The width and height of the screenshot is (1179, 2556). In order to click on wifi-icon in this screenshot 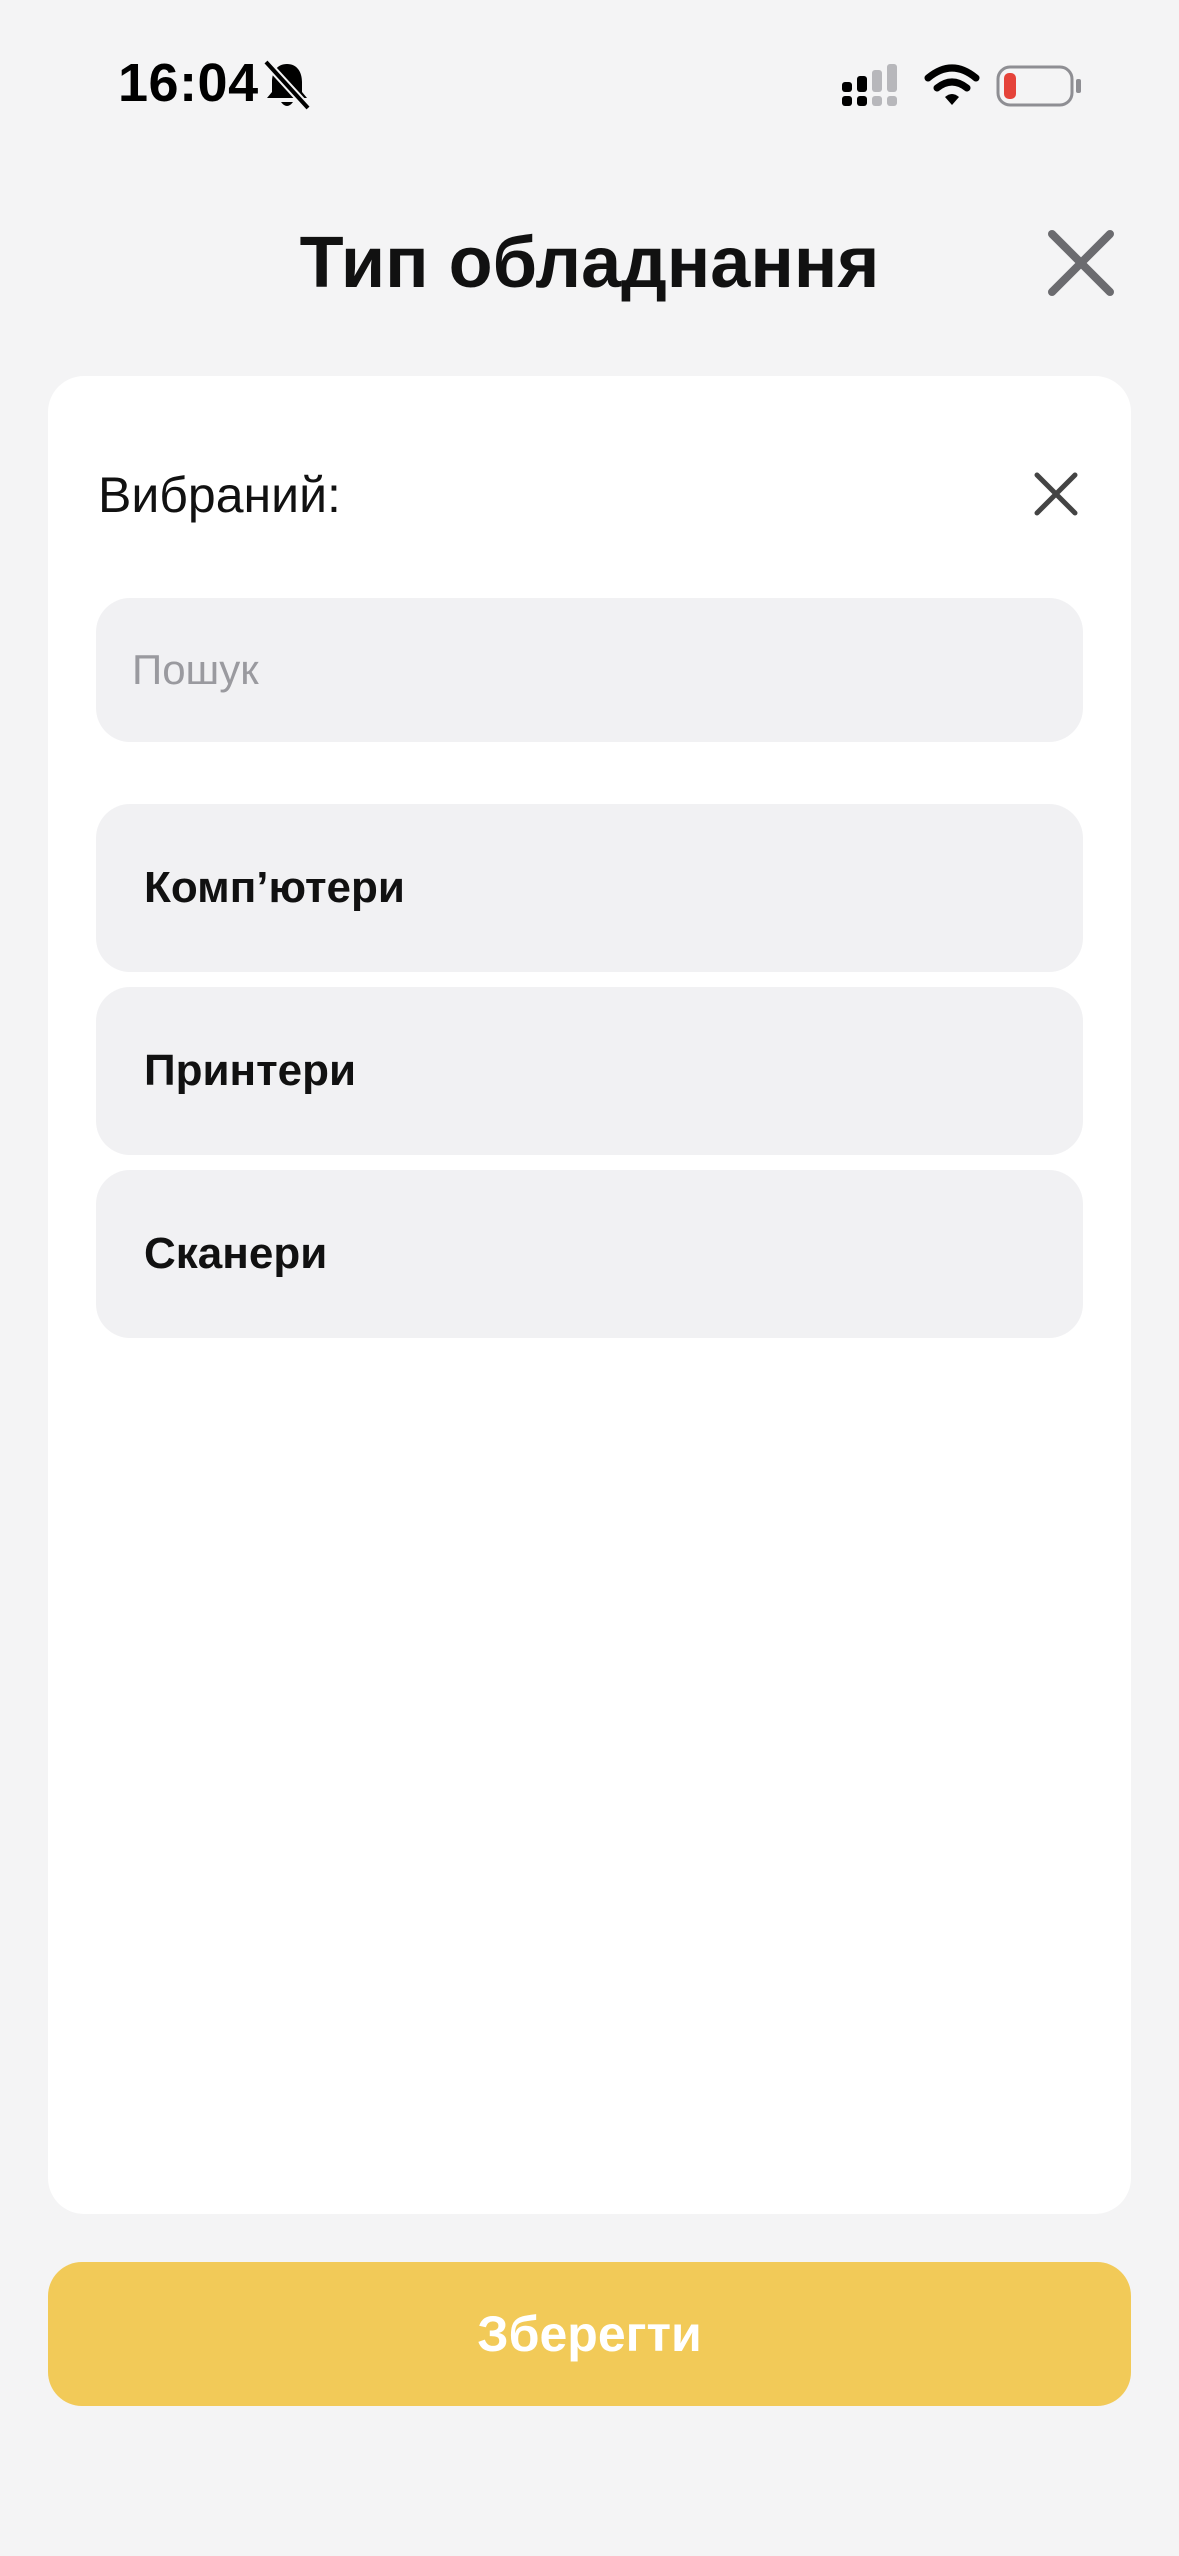, I will do `click(952, 84)`.